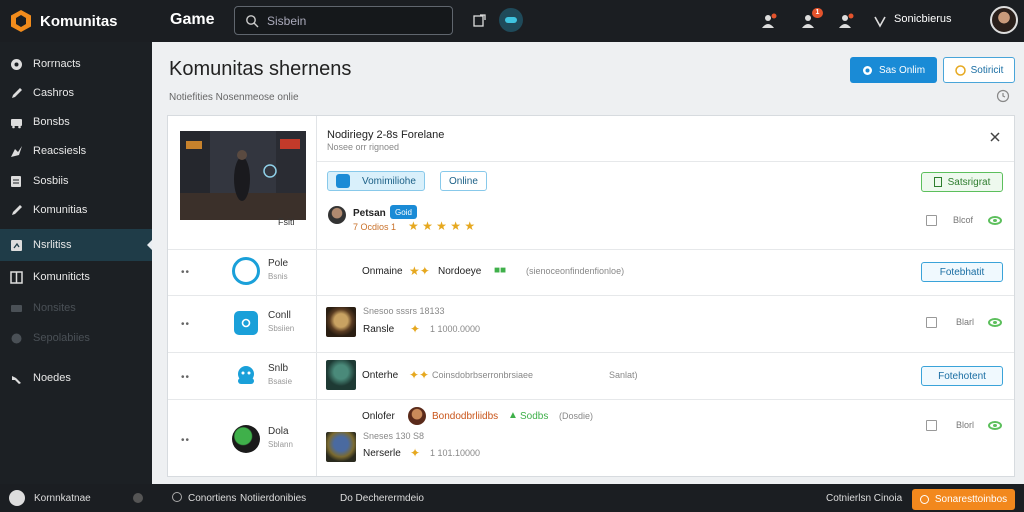 This screenshot has height=512, width=1024. I want to click on row-line1: Sneses 130 S8, so click(394, 436).